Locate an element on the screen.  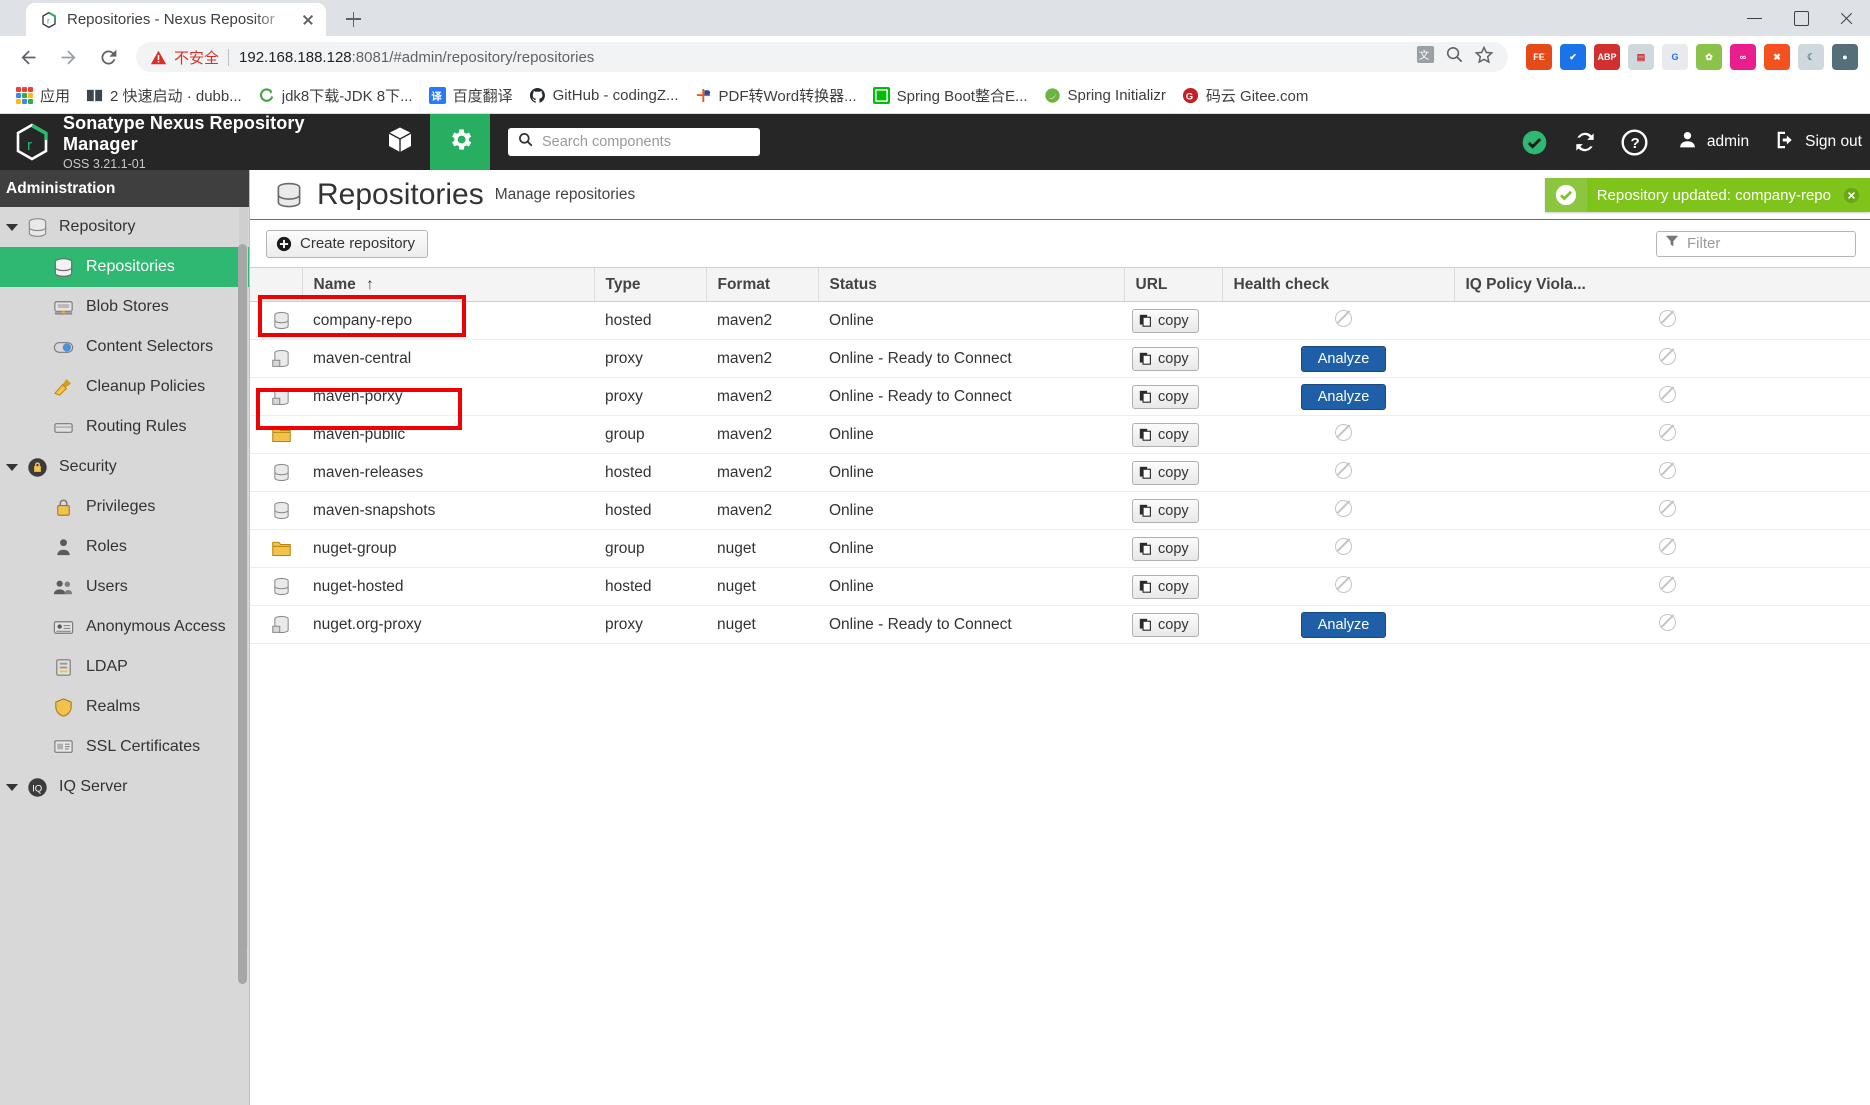
repo-name: maven-public is located at coordinates (448, 434).